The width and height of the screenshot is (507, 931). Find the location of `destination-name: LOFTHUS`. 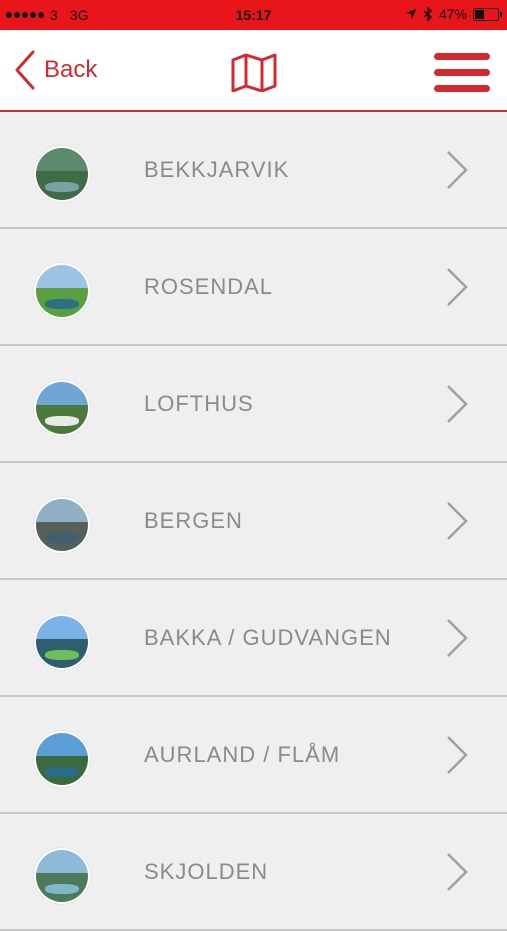

destination-name: LOFTHUS is located at coordinates (199, 403).